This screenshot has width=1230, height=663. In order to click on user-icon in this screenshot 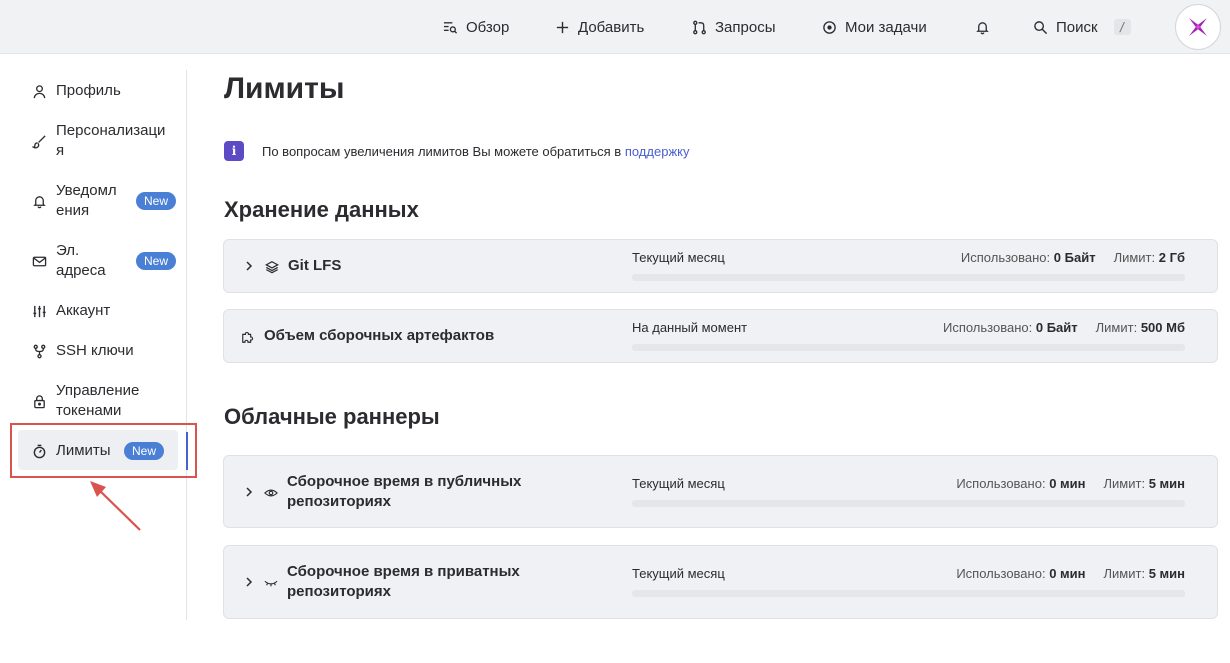, I will do `click(41, 91)`.